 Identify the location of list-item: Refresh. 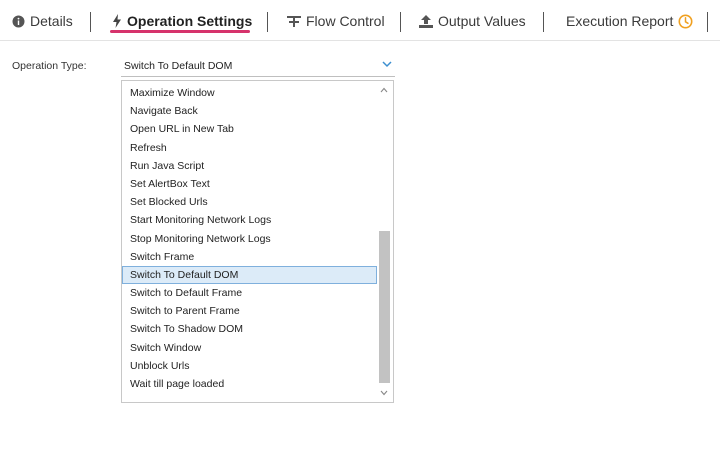
(249, 148).